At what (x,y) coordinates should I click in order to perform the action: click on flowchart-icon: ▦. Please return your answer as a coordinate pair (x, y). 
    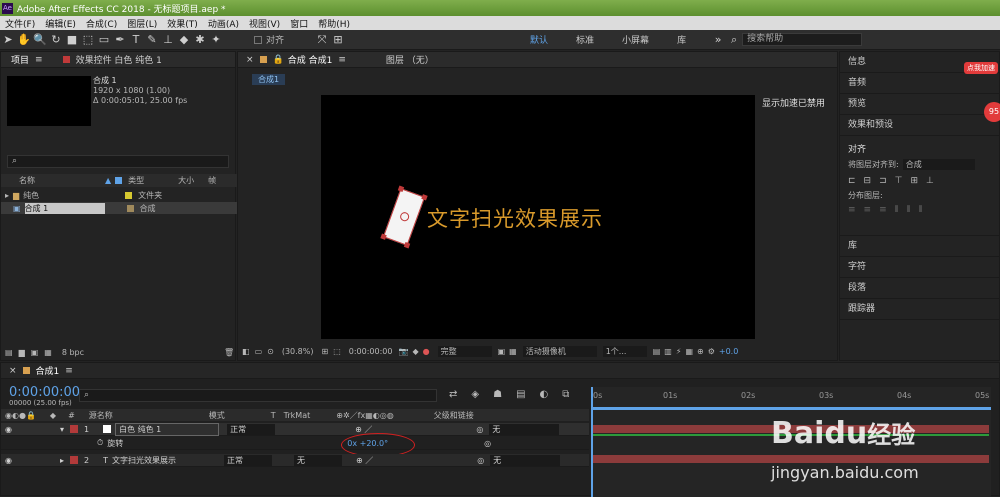
    Looking at the image, I should click on (48, 352).